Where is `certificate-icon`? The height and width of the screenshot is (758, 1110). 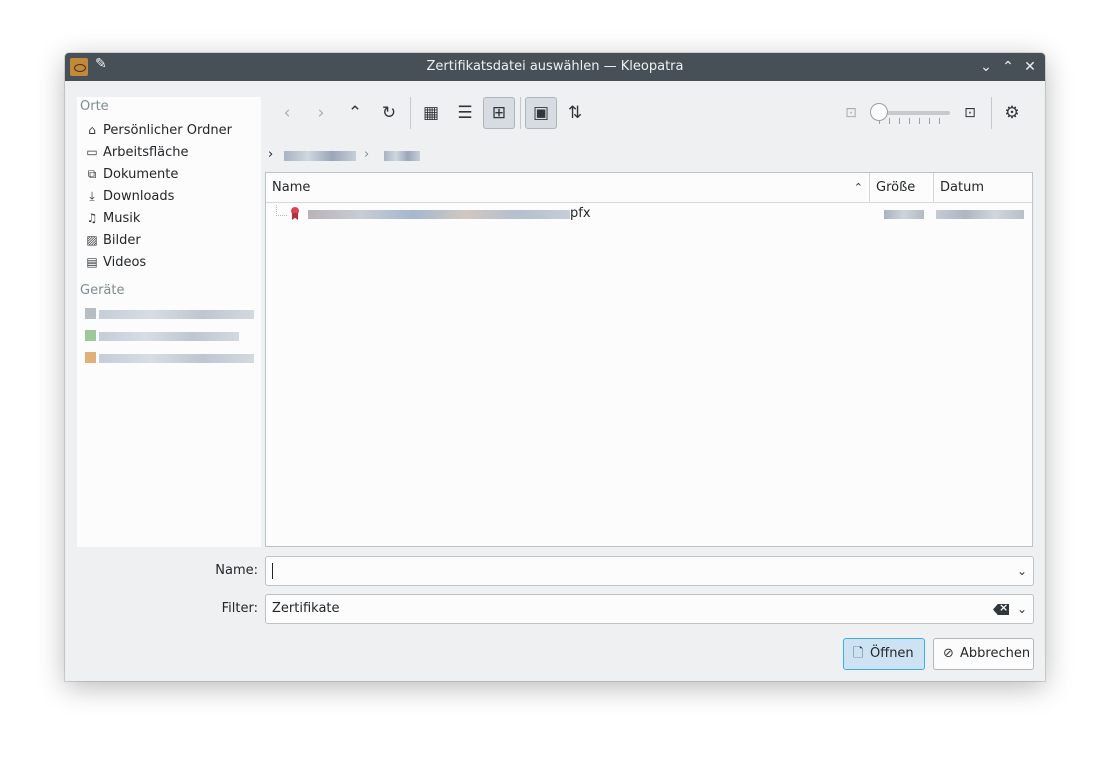 certificate-icon is located at coordinates (295, 214).